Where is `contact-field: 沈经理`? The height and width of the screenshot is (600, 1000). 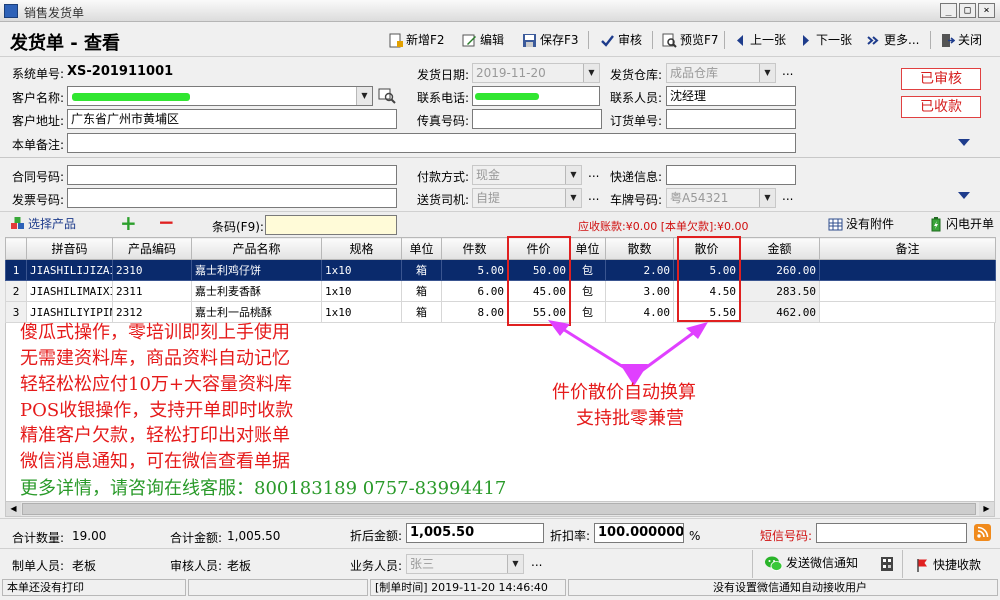
contact-field: 沈经理 is located at coordinates (731, 96).